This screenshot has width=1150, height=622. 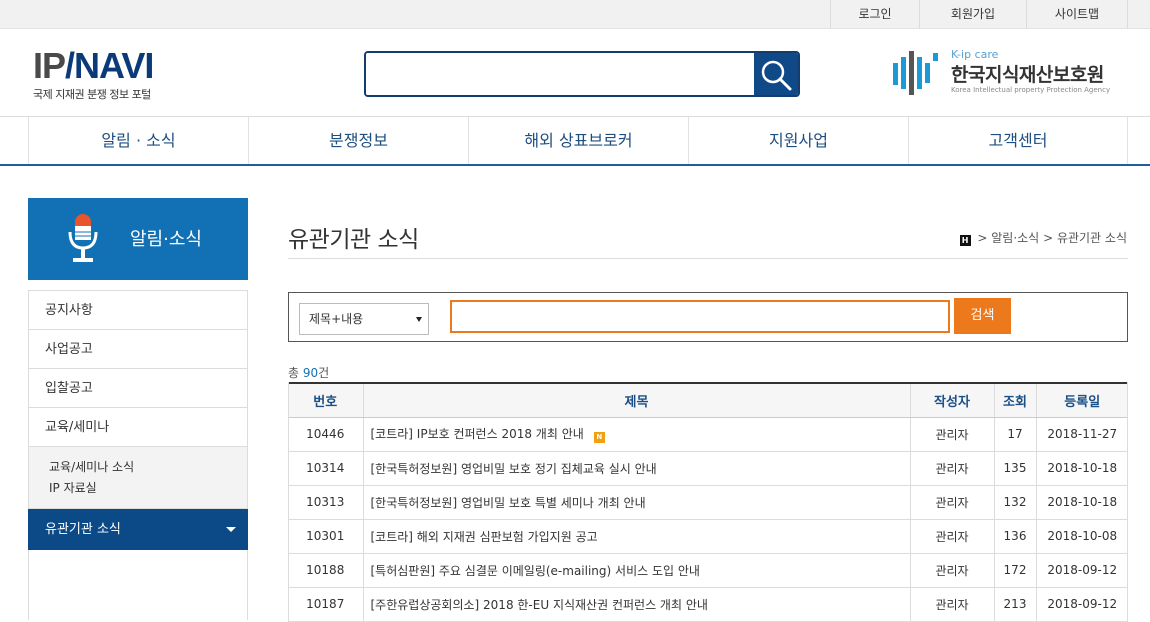 What do you see at coordinates (1014, 536) in the screenshot?
I see `row-views: 136` at bounding box center [1014, 536].